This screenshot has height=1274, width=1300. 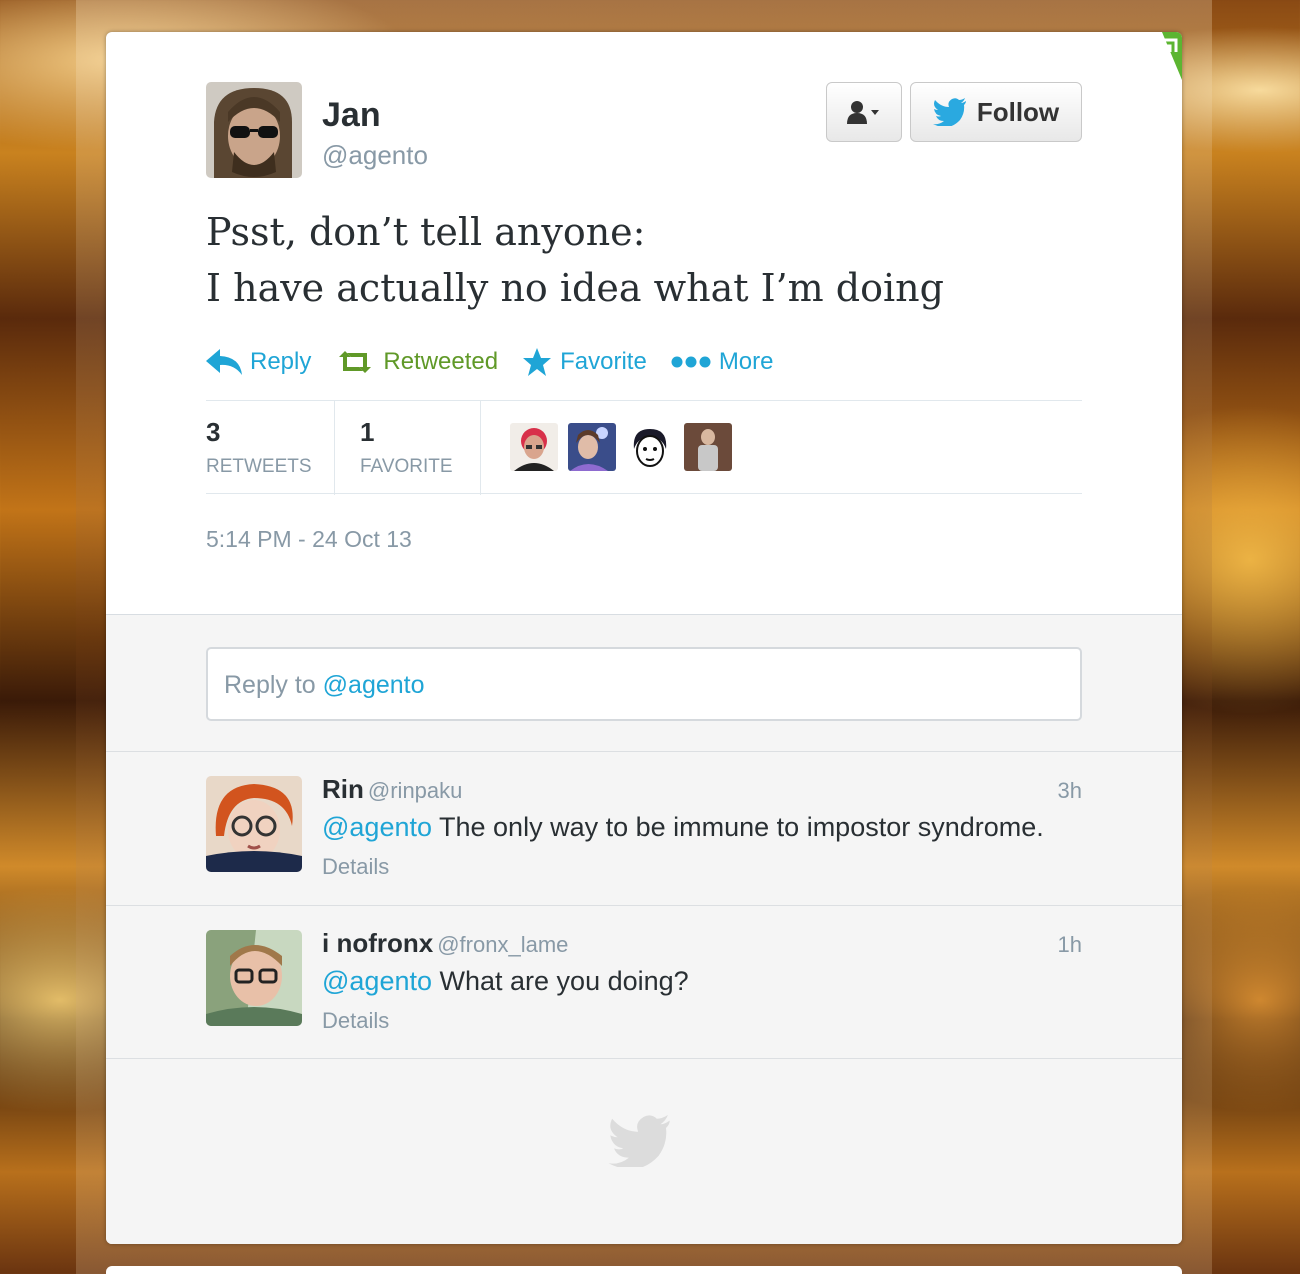 I want to click on more-label: More, so click(x=746, y=361).